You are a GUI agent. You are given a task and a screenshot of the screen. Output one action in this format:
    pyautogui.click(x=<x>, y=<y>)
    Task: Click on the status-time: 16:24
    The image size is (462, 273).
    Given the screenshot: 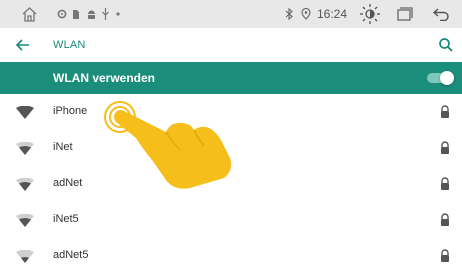 What is the action you would take?
    pyautogui.click(x=332, y=14)
    